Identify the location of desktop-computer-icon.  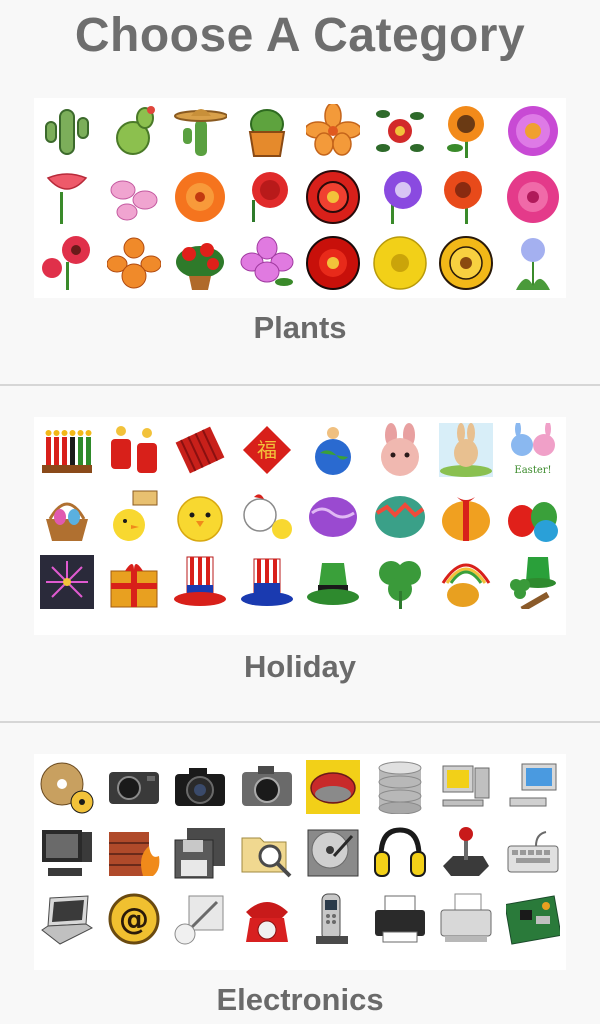
(466, 787).